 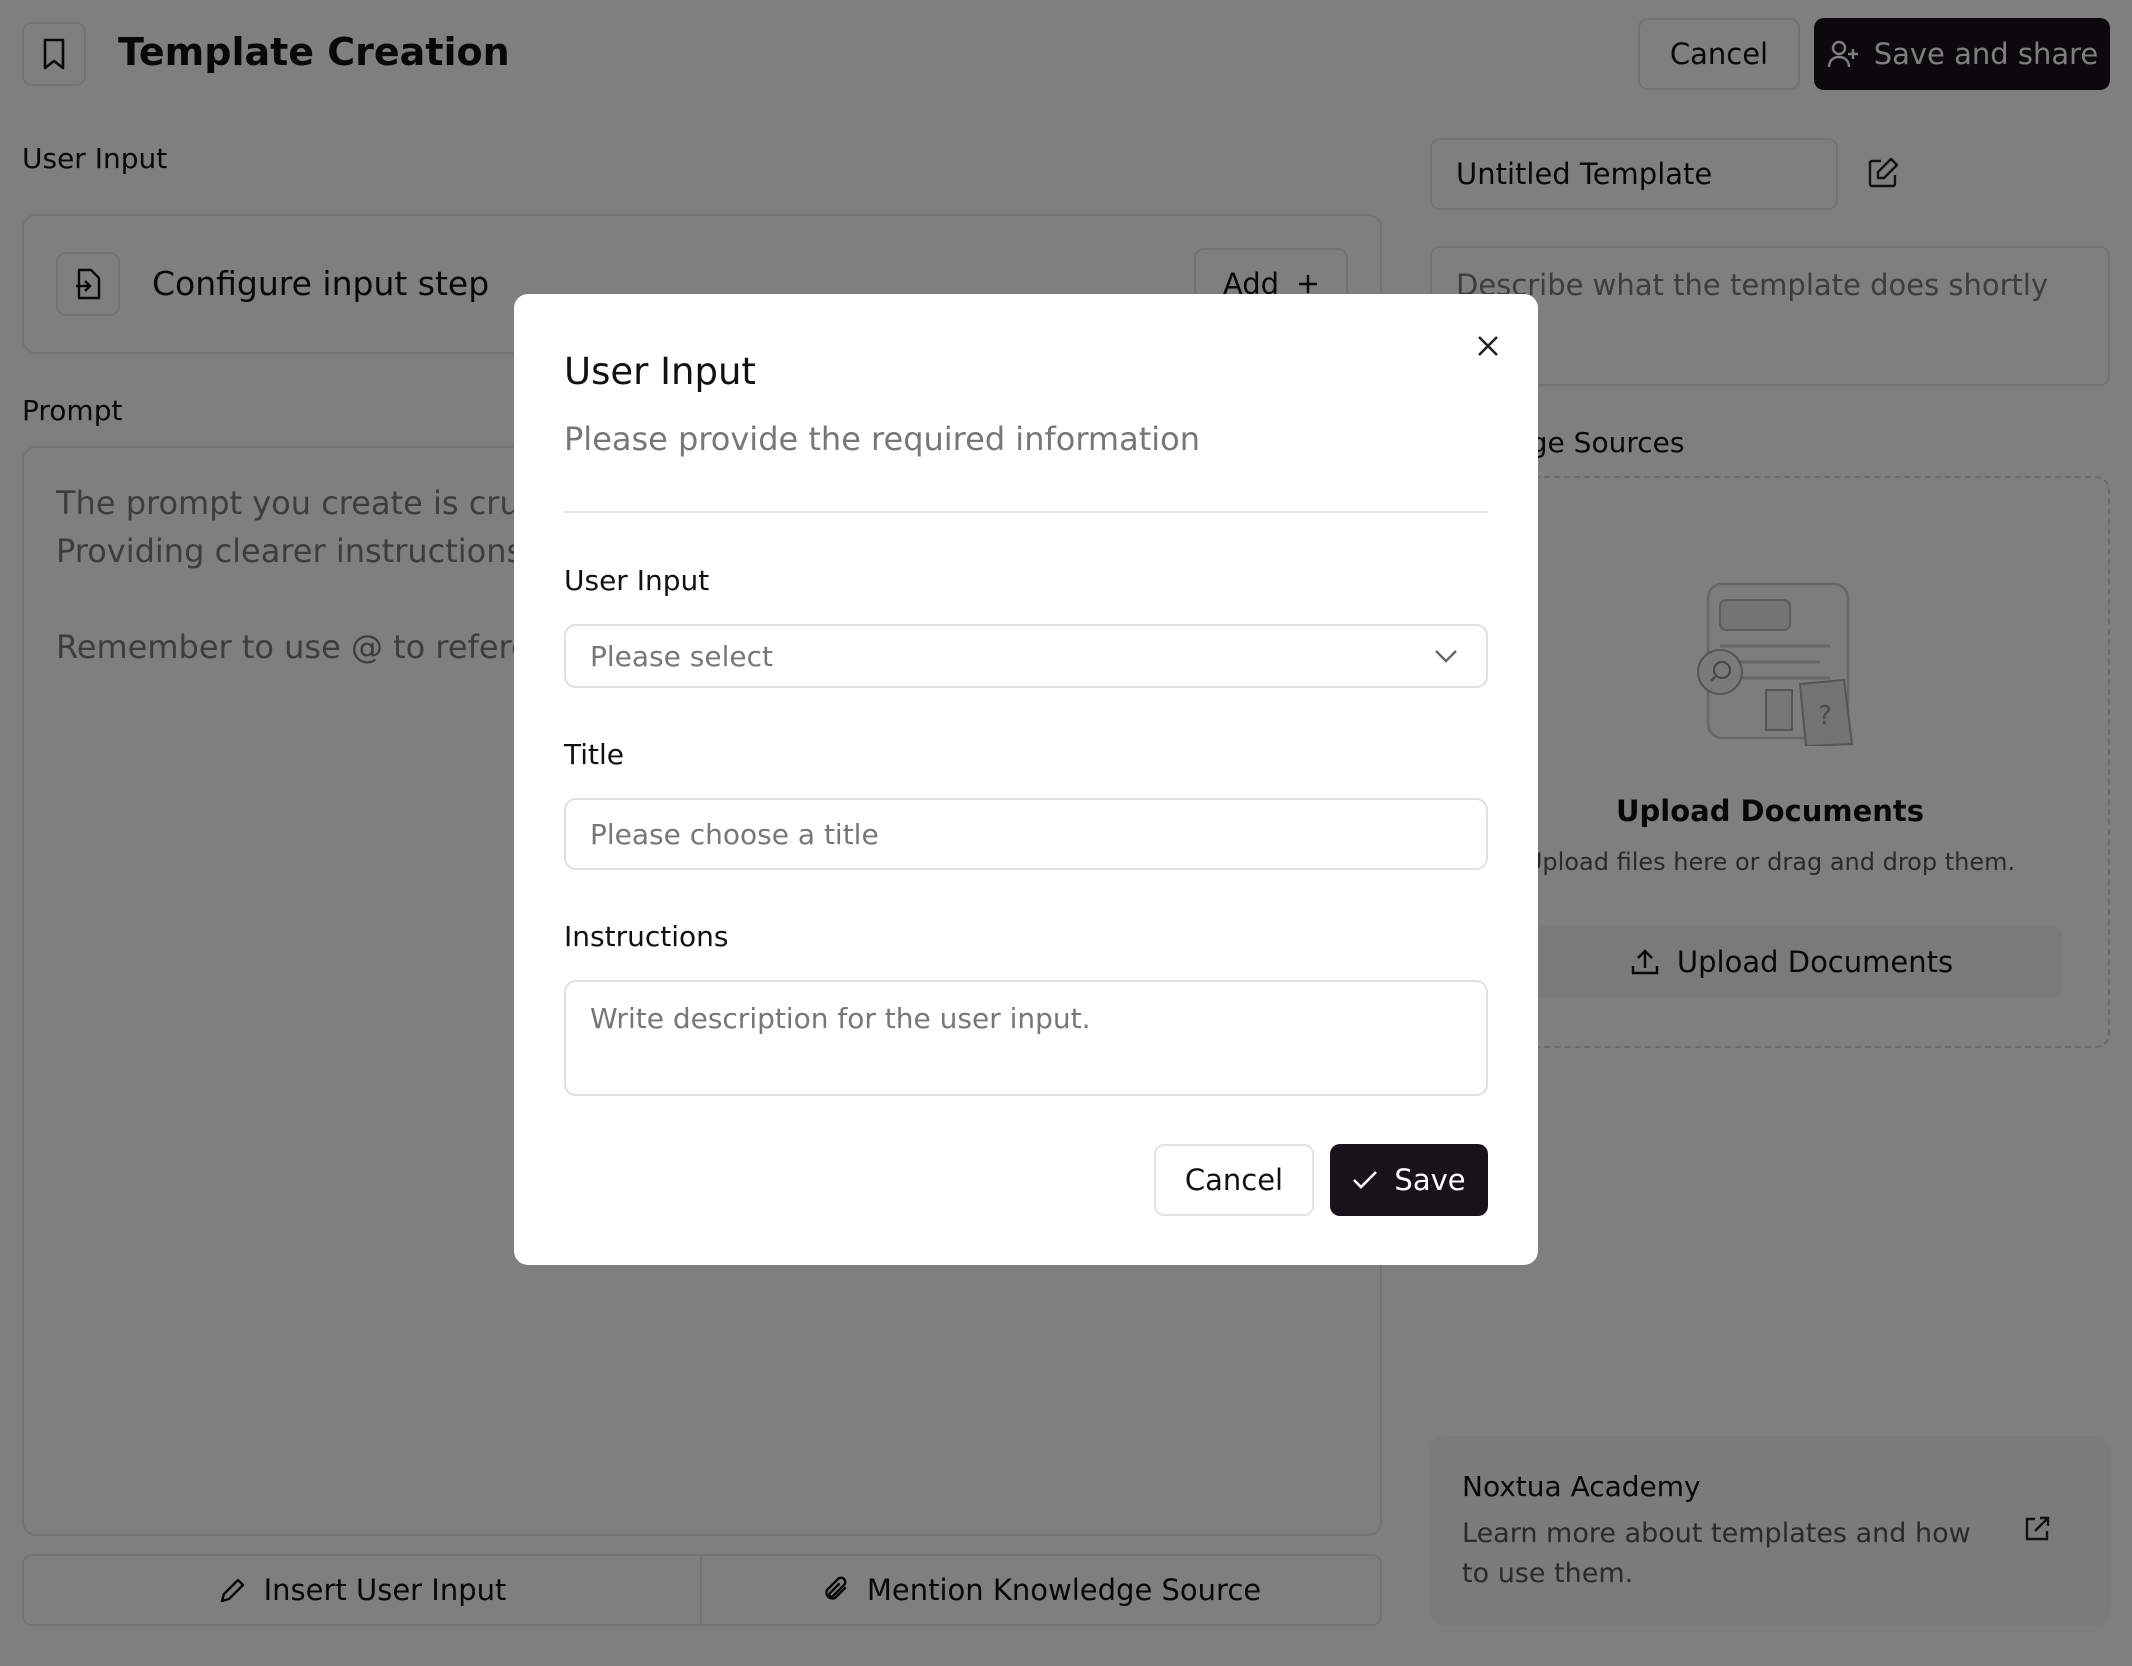 I want to click on modal-cancel-button: Cancel, so click(x=1234, y=1180).